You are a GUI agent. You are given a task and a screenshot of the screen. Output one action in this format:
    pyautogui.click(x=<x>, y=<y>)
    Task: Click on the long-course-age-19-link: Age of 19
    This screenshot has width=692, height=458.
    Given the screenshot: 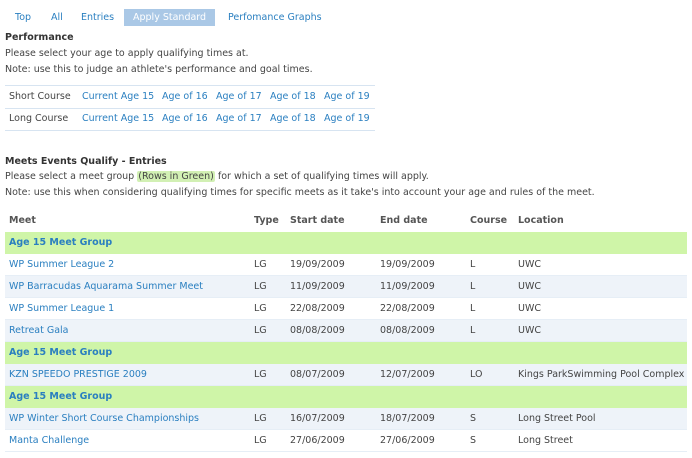 What is the action you would take?
    pyautogui.click(x=347, y=119)
    